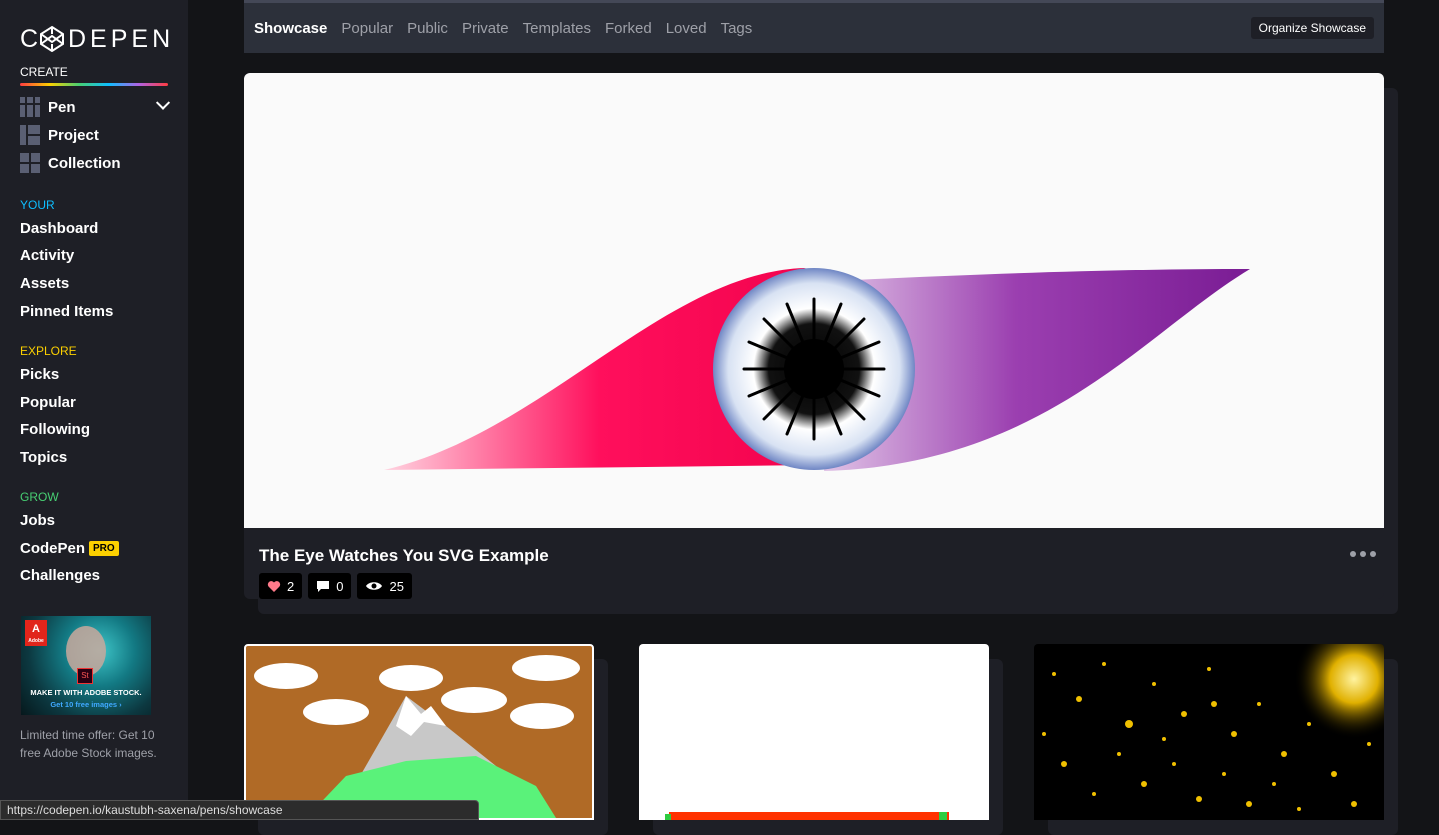  Describe the element at coordinates (384, 586) in the screenshot. I see `views-stat: 25` at that location.